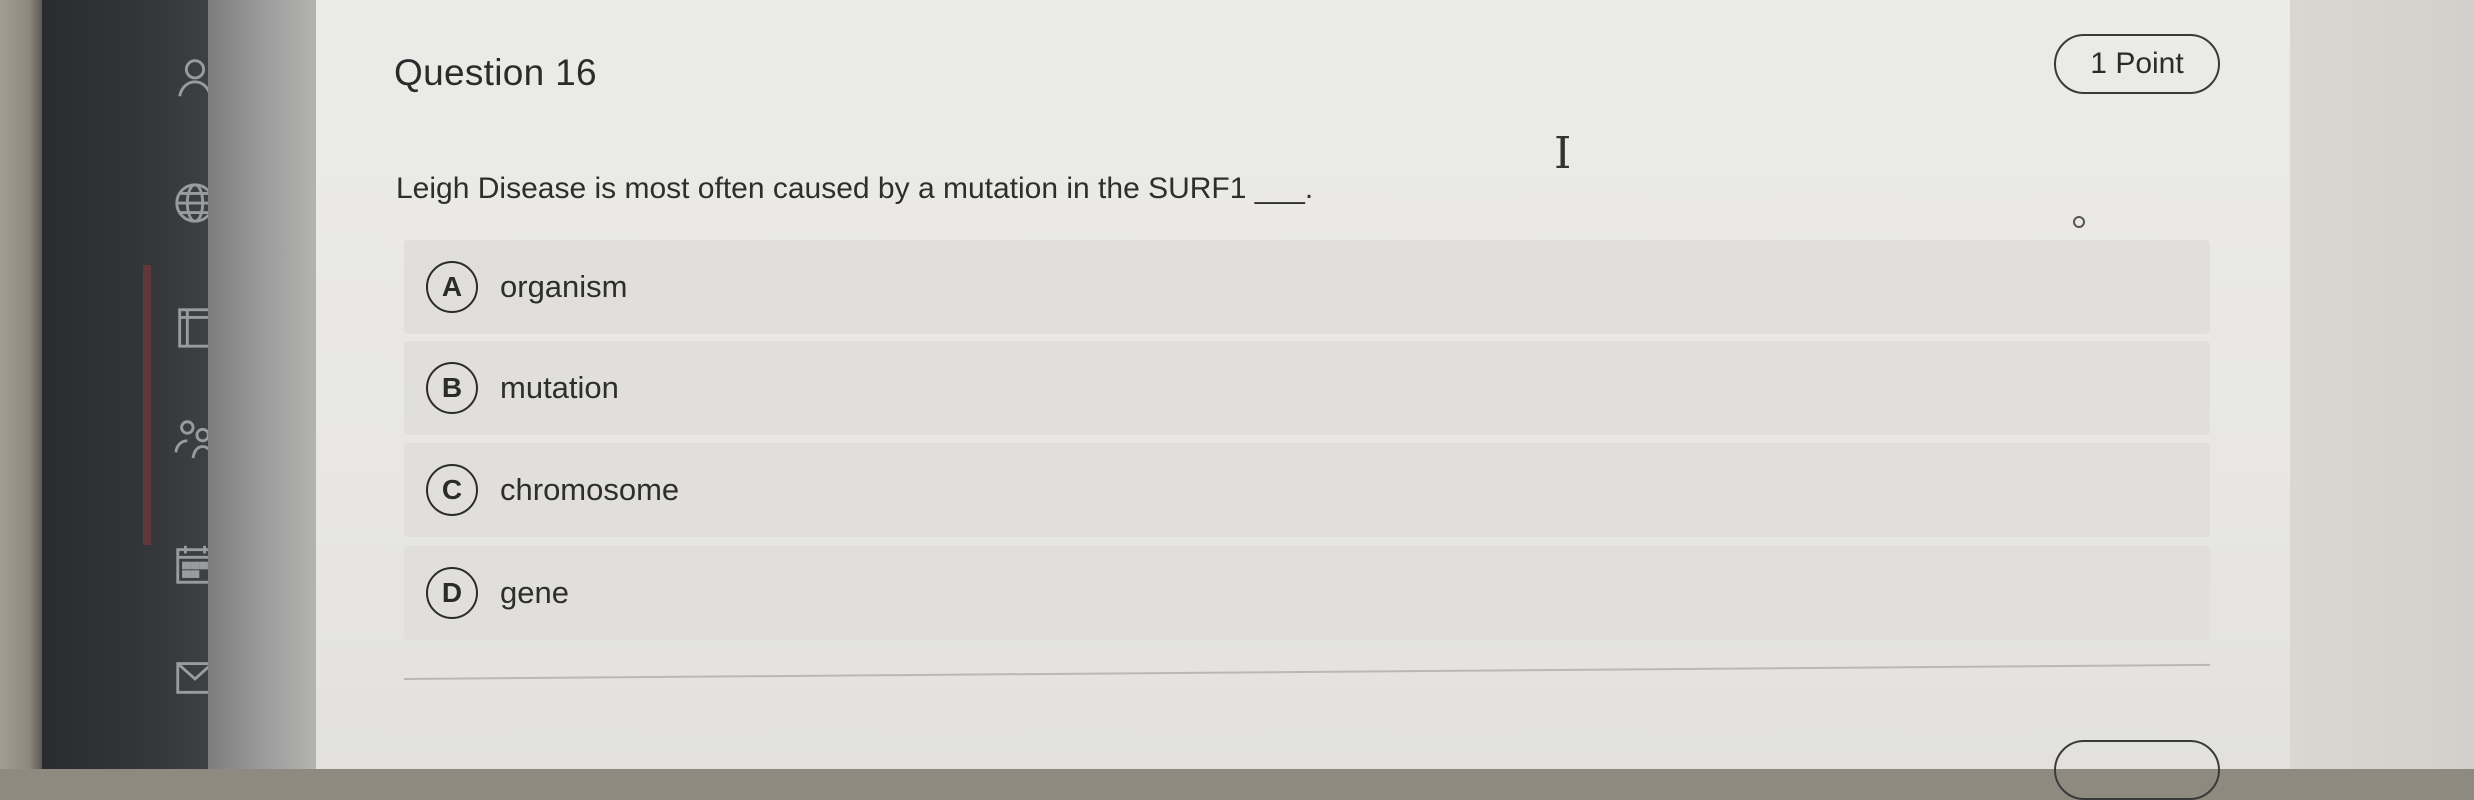 The image size is (2474, 800). Describe the element at coordinates (2079, 222) in the screenshot. I see `pointer-dot-icon` at that location.